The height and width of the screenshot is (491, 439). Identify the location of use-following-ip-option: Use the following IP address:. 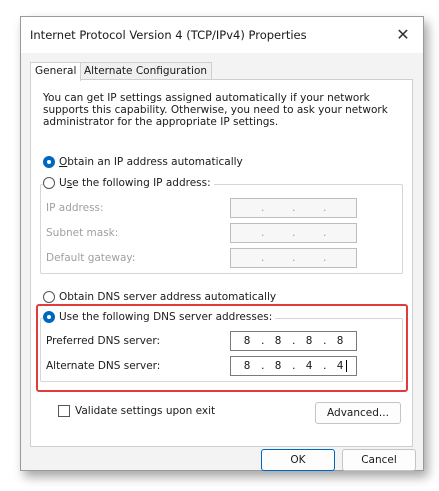
(128, 183).